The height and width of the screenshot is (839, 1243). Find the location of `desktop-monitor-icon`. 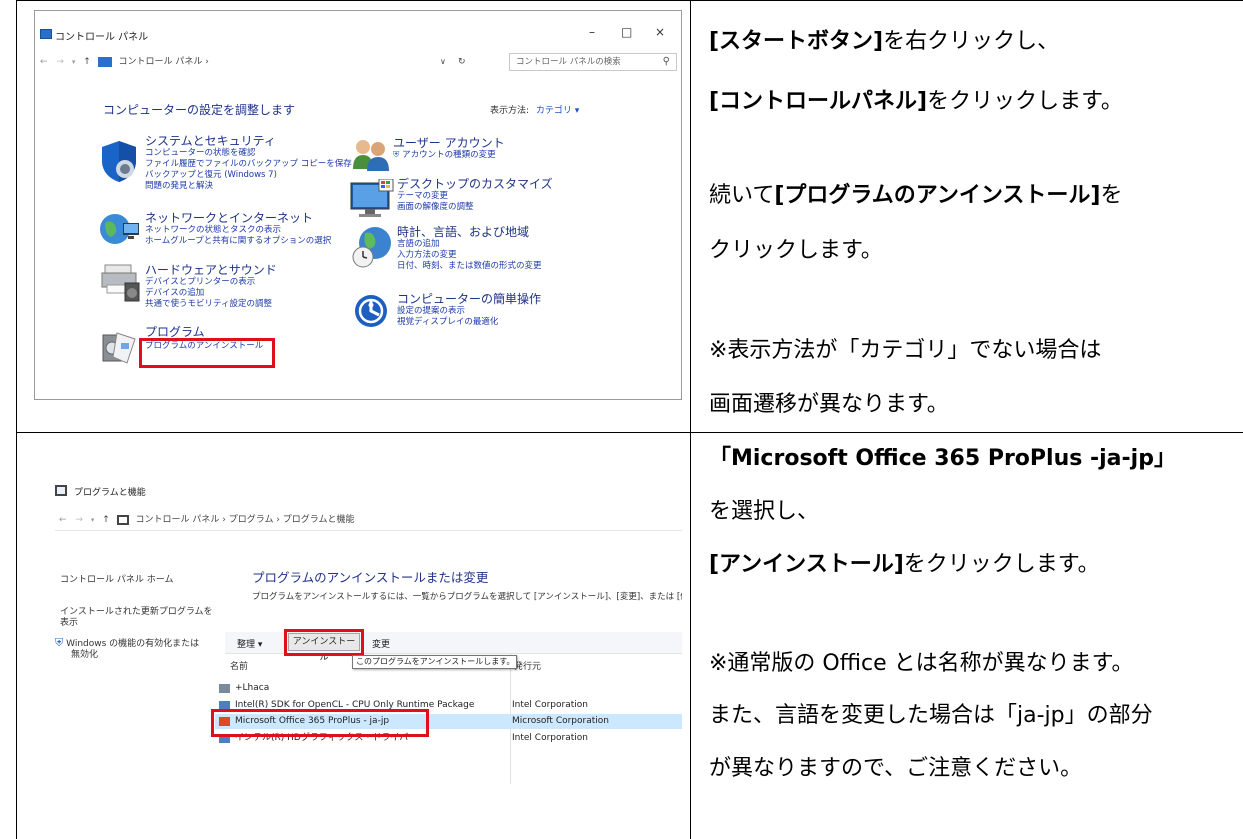

desktop-monitor-icon is located at coordinates (372, 198).